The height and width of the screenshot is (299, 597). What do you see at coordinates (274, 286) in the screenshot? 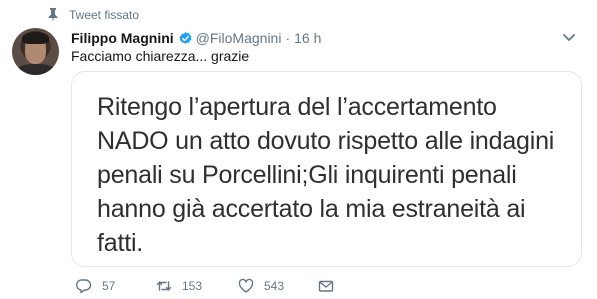
I see `like-count: 543` at bounding box center [274, 286].